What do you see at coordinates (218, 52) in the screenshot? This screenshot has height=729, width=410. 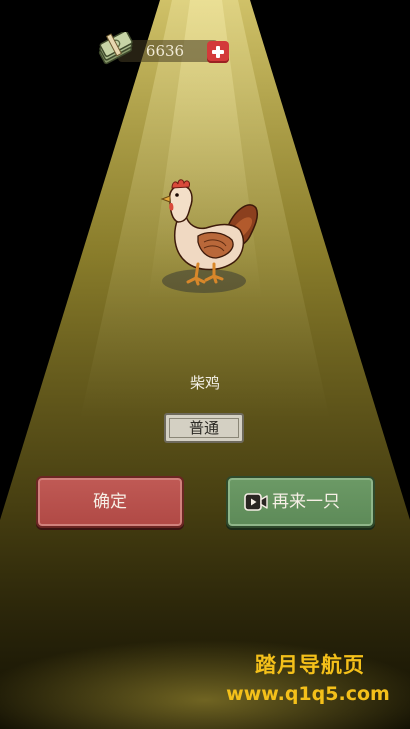 I see `add-currency-button` at bounding box center [218, 52].